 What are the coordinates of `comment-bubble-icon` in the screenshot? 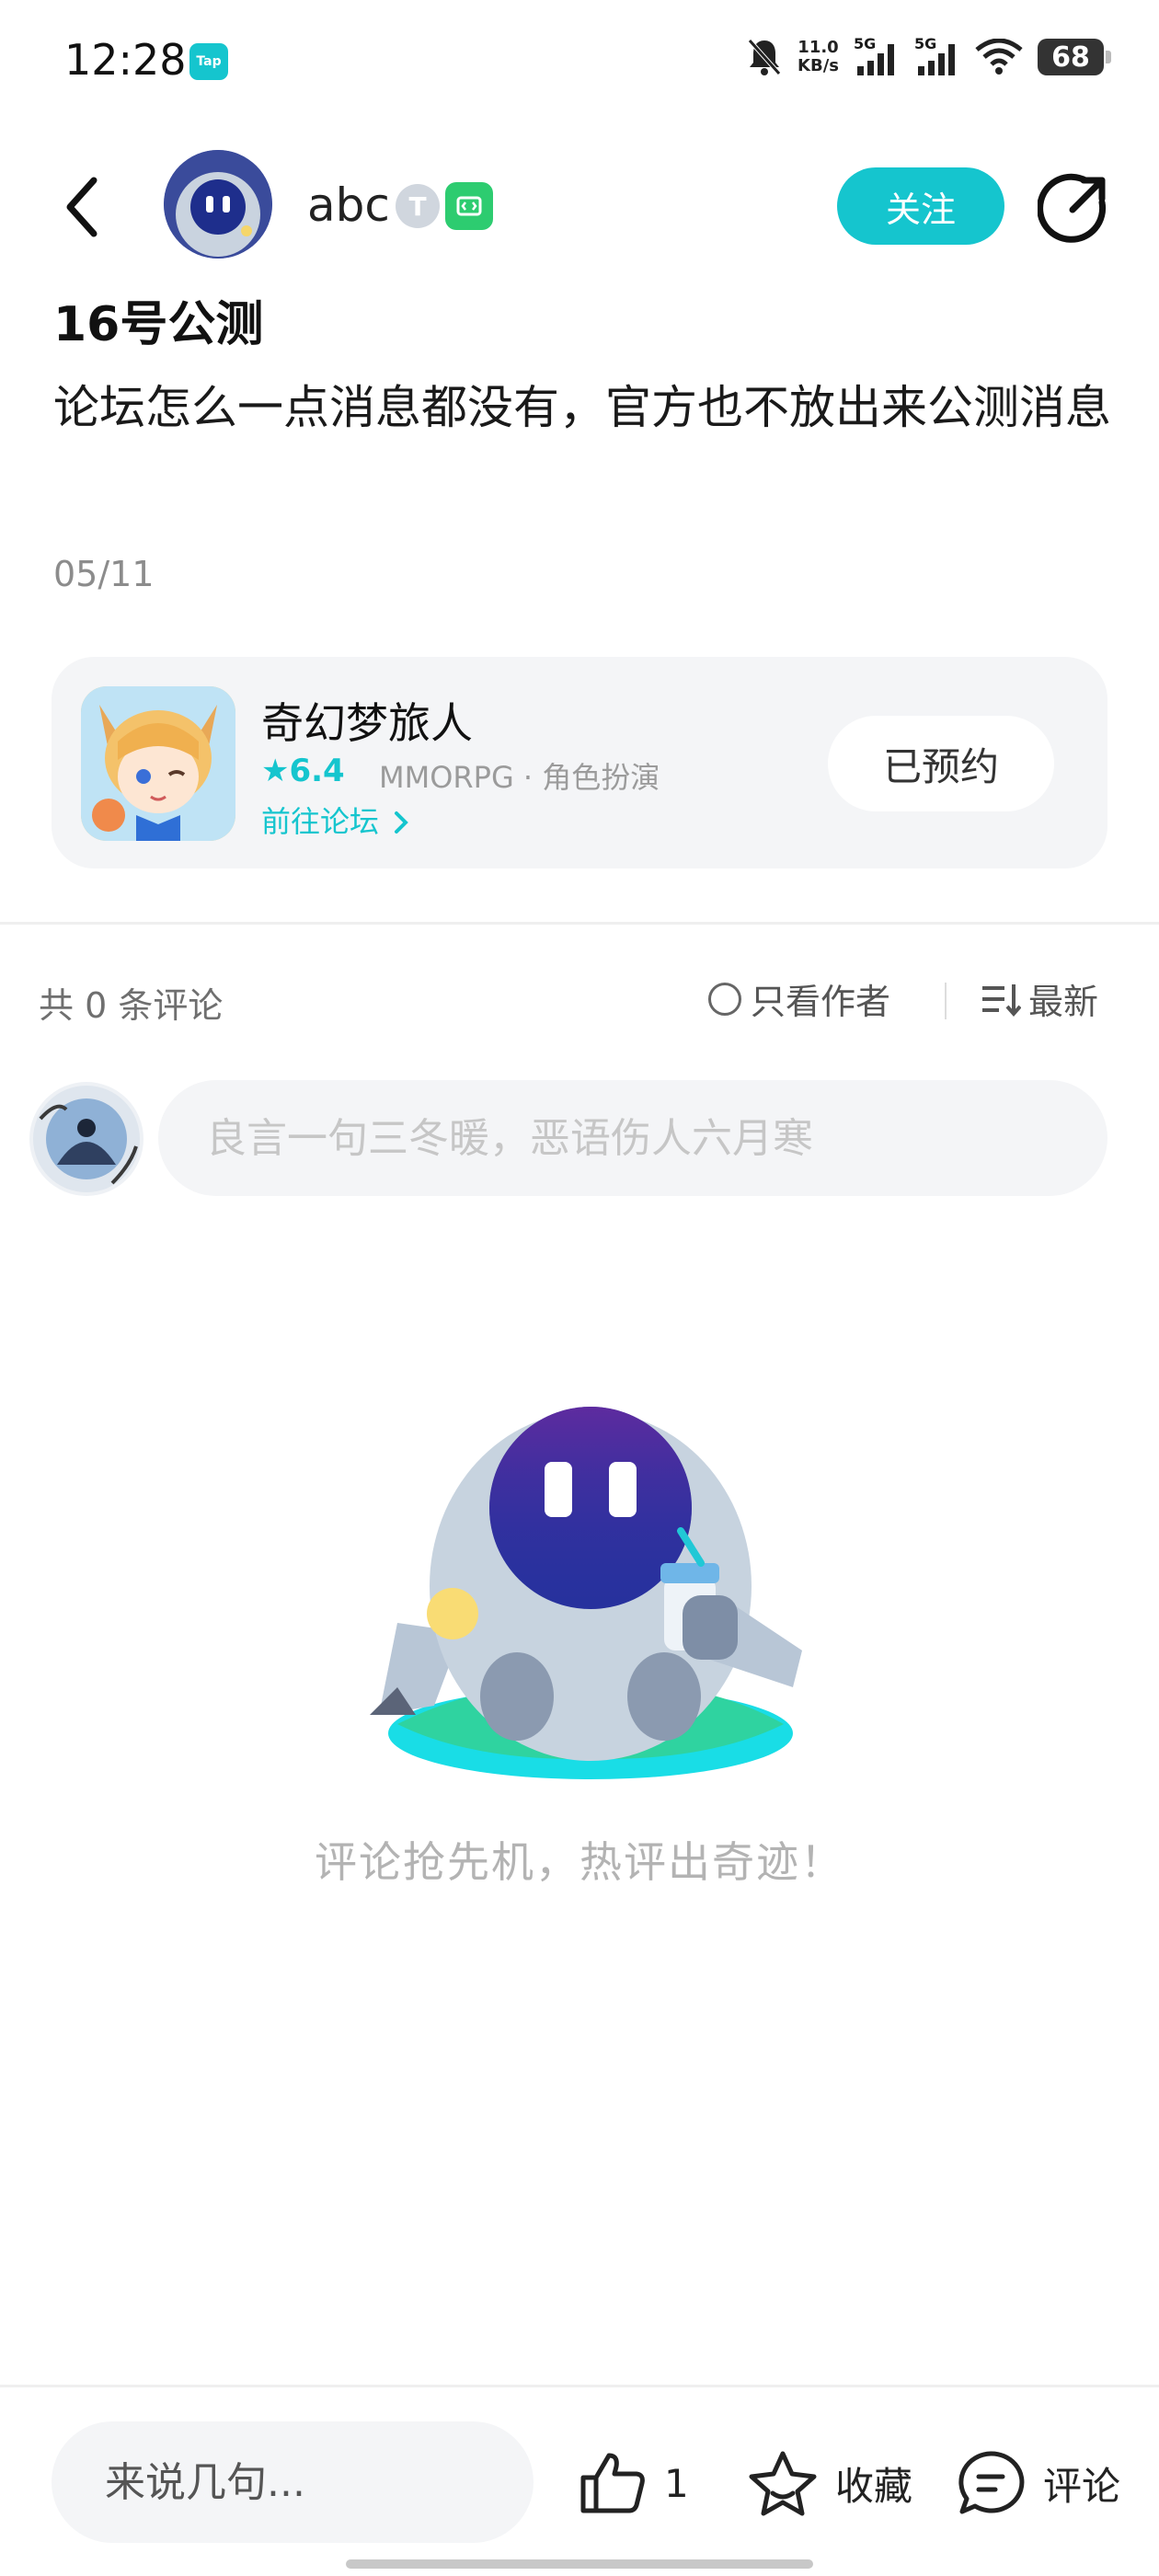 It's located at (991, 2482).